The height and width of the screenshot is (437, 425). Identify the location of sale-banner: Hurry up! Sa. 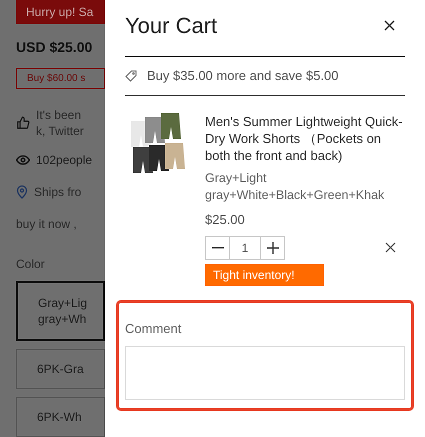
(60, 12).